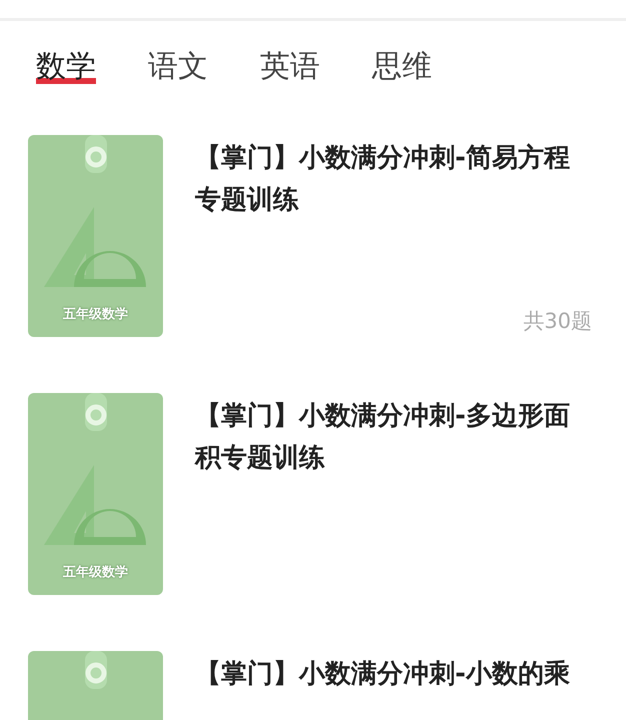 The height and width of the screenshot is (720, 626). What do you see at coordinates (402, 67) in the screenshot?
I see `subject-tab: 思维` at bounding box center [402, 67].